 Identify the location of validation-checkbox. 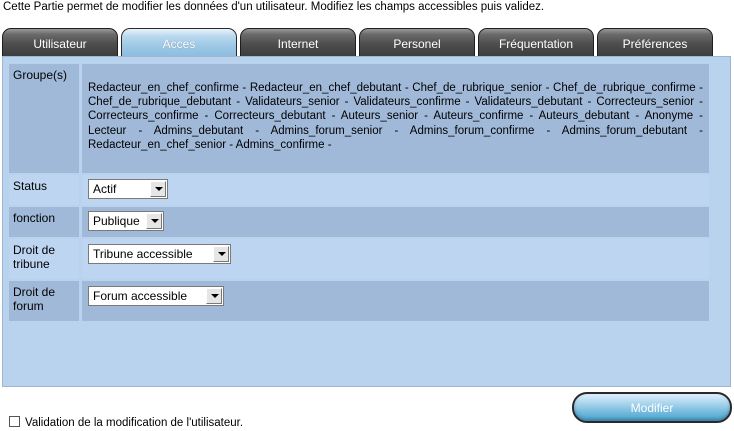
(14, 421).